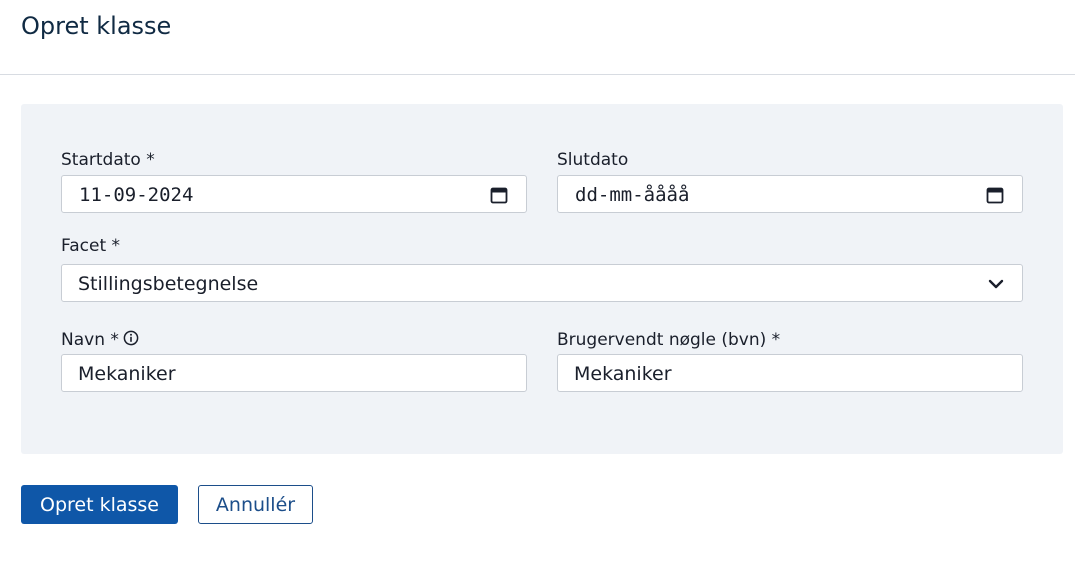 The image size is (1075, 568). Describe the element at coordinates (537, 37) in the screenshot. I see `page-header: Opret klasse` at that location.